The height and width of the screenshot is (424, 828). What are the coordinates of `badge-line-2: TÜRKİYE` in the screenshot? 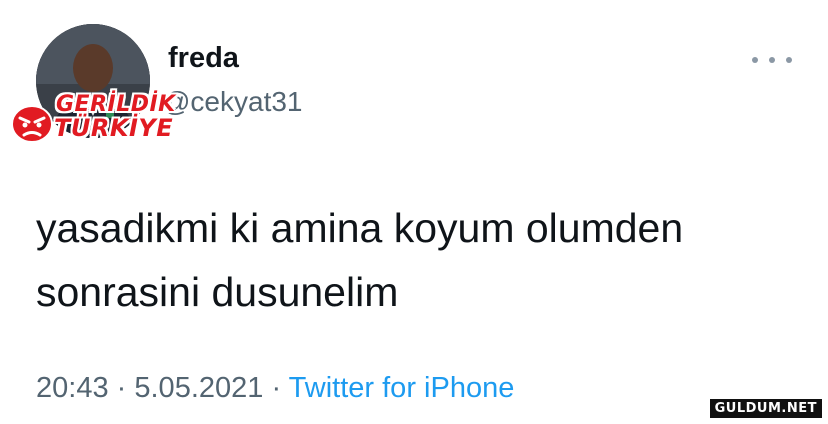 It's located at (114, 128).